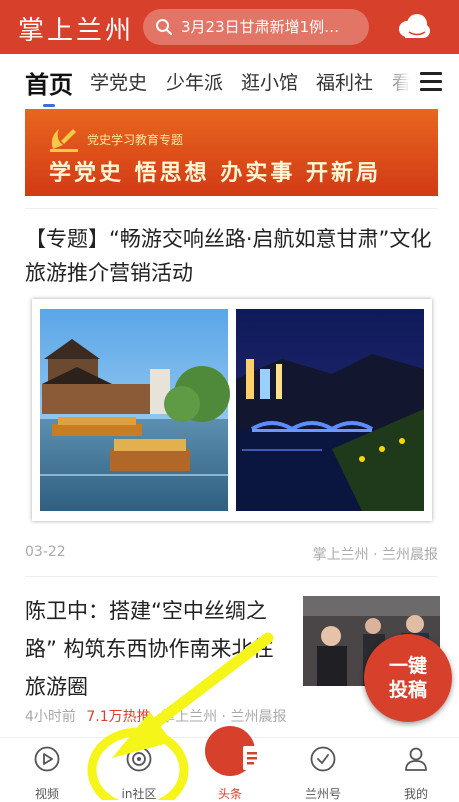  Describe the element at coordinates (76, 31) in the screenshot. I see `app-title: 掌上兰州` at that location.